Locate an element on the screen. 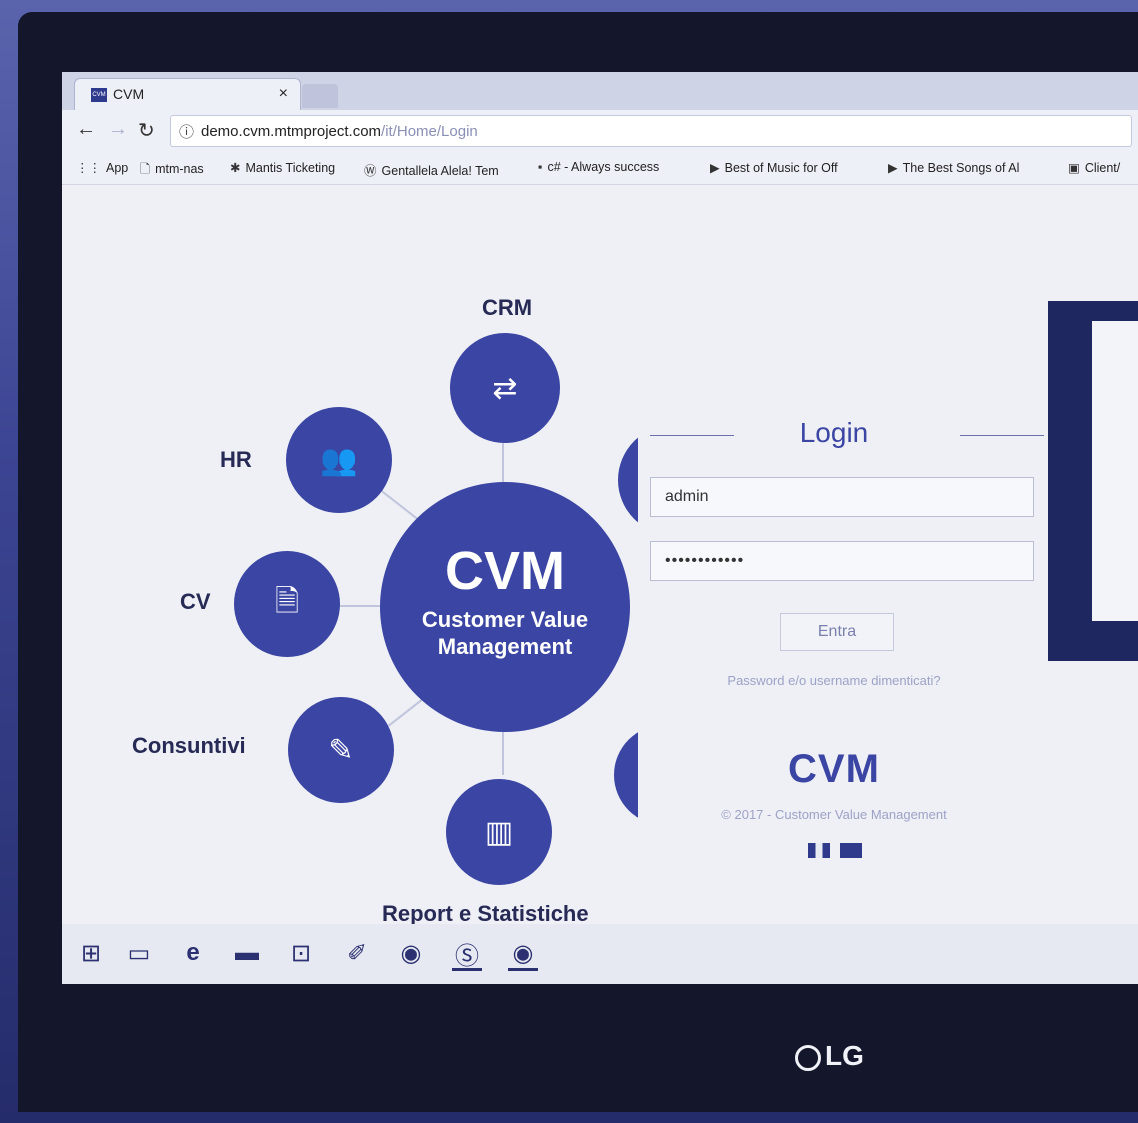 The height and width of the screenshot is (1123, 1138). edge-icon: e is located at coordinates (193, 953).